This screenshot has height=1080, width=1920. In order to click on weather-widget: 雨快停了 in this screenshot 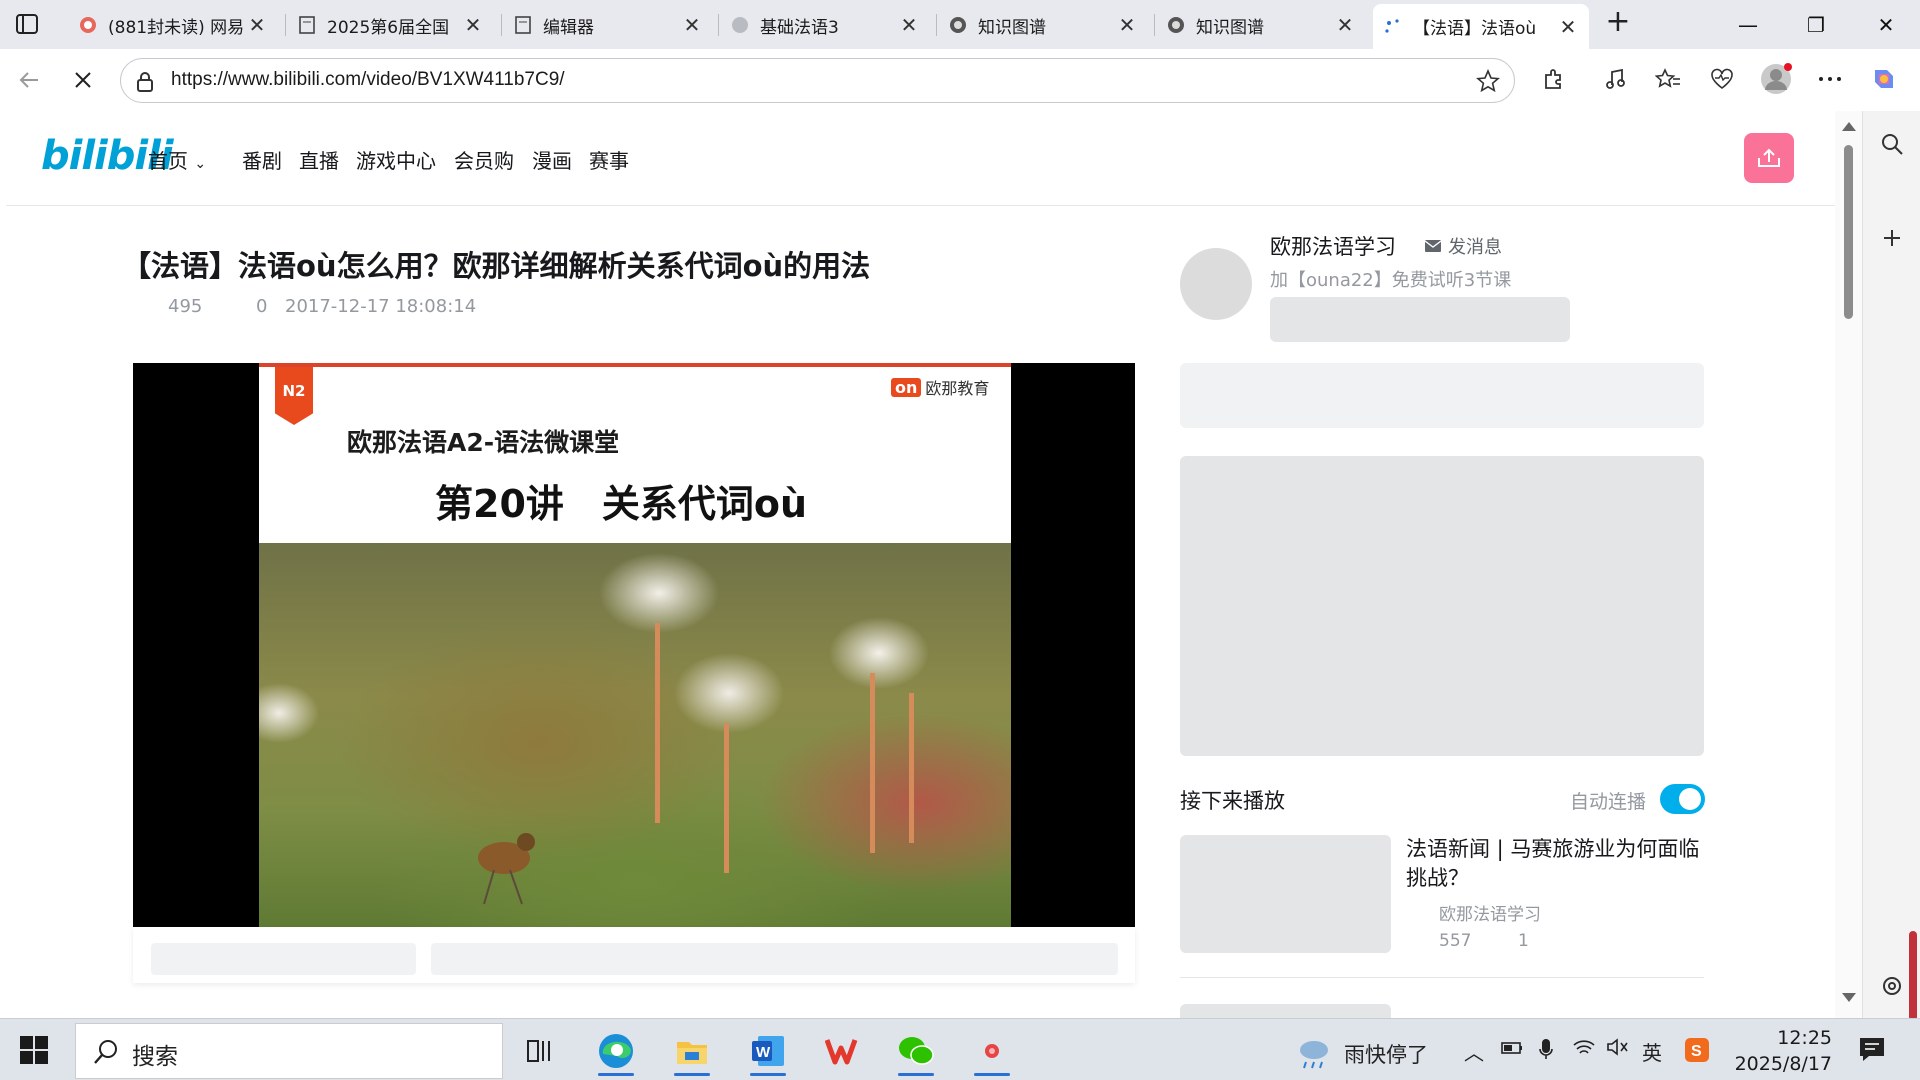, I will do `click(1362, 1054)`.